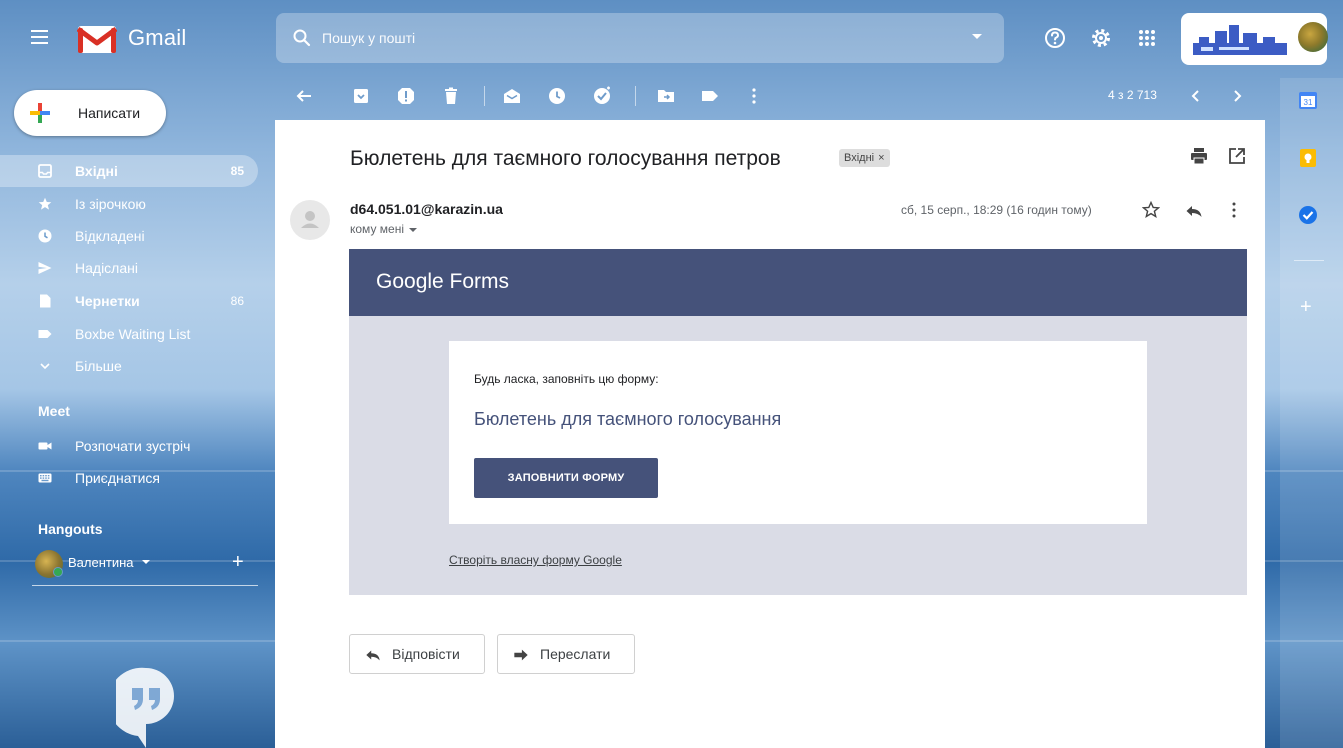 The image size is (1343, 748). I want to click on sidebar-item-inbox: Вхідні 85, so click(129, 171).